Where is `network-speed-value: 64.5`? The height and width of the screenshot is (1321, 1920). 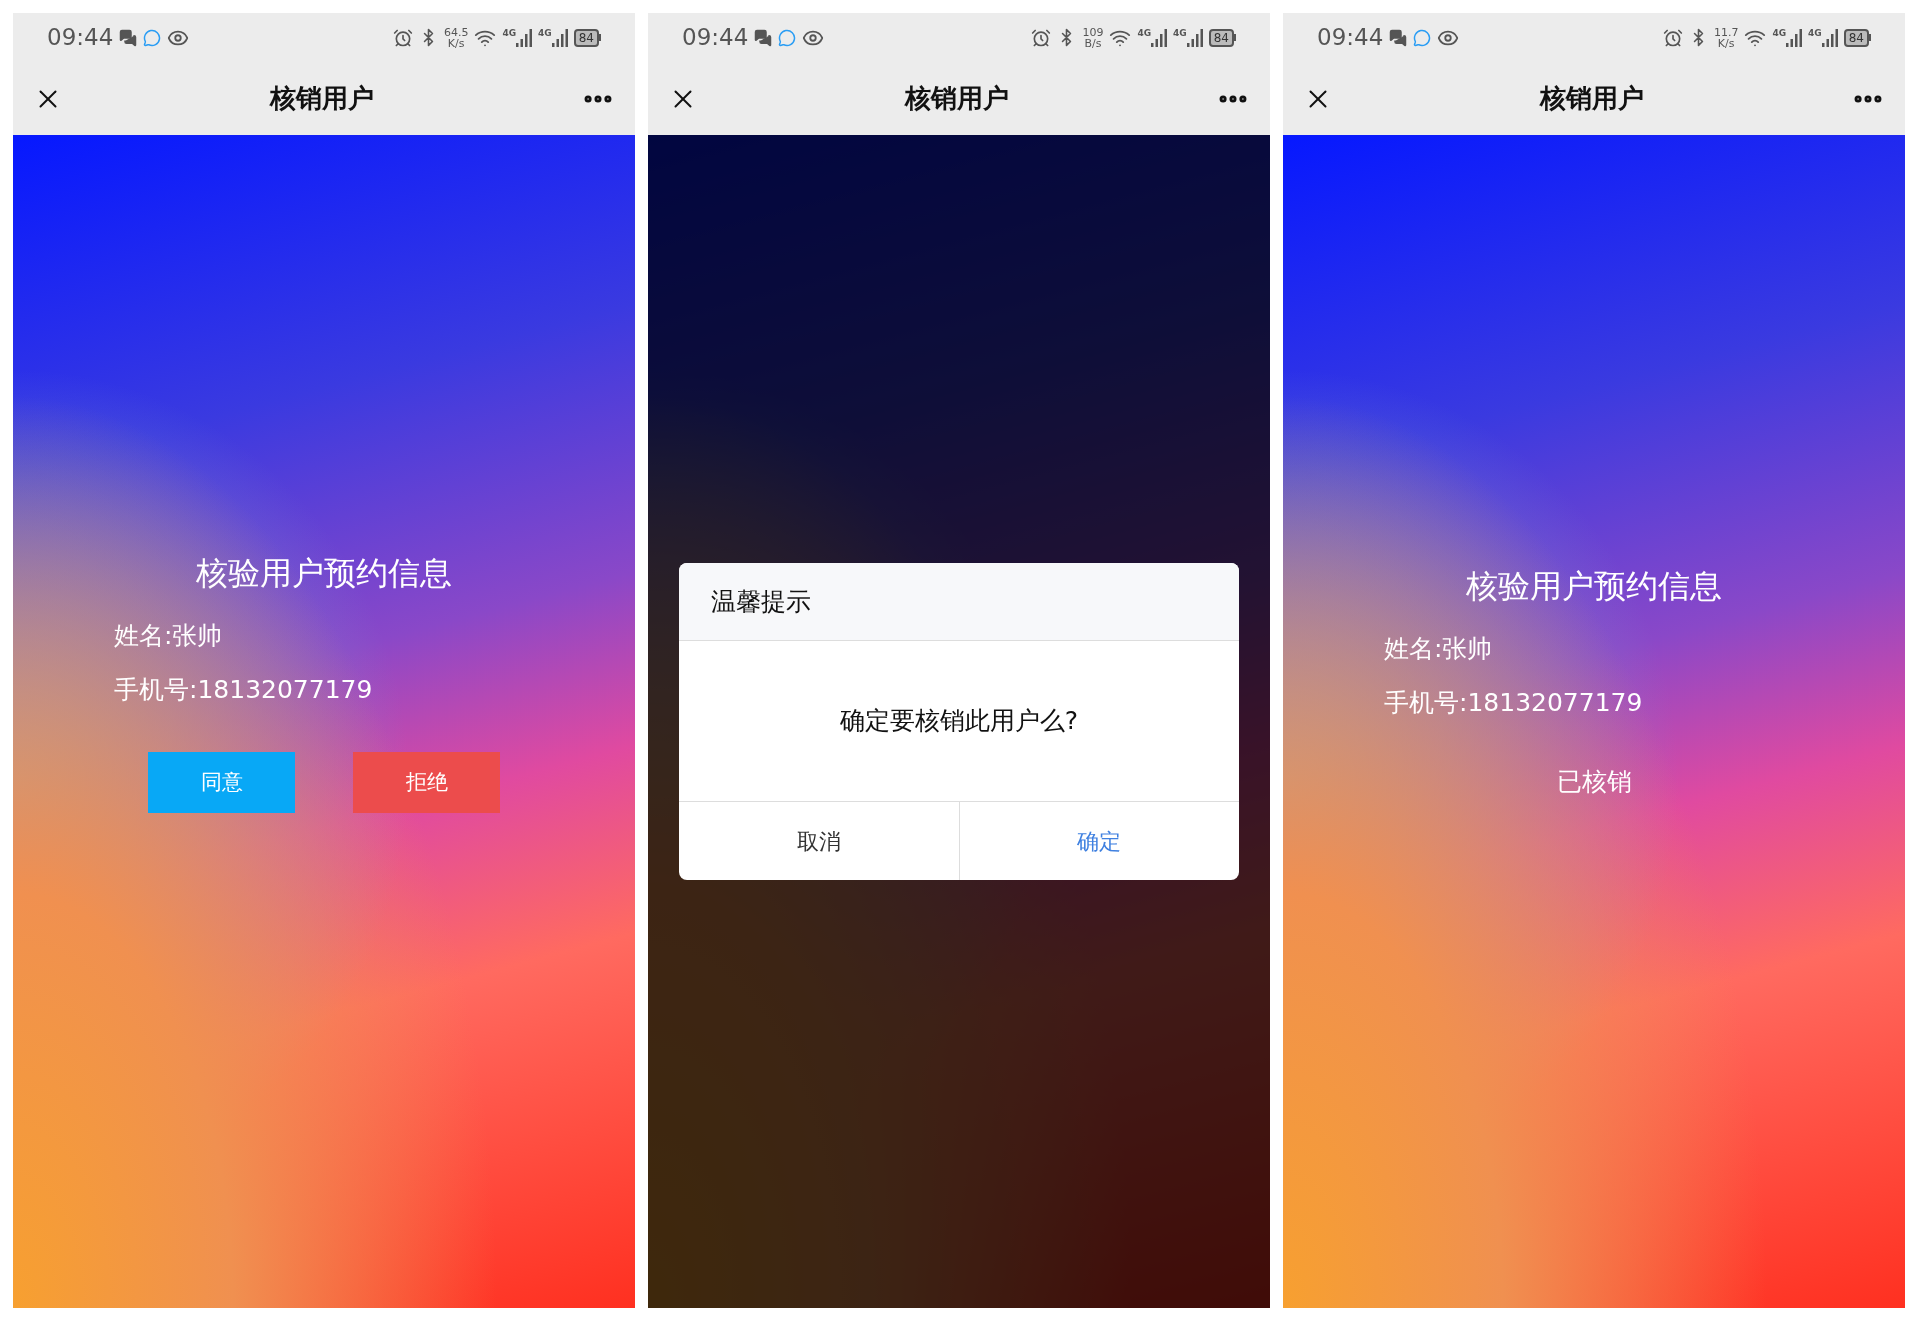
network-speed-value: 64.5 is located at coordinates (456, 32).